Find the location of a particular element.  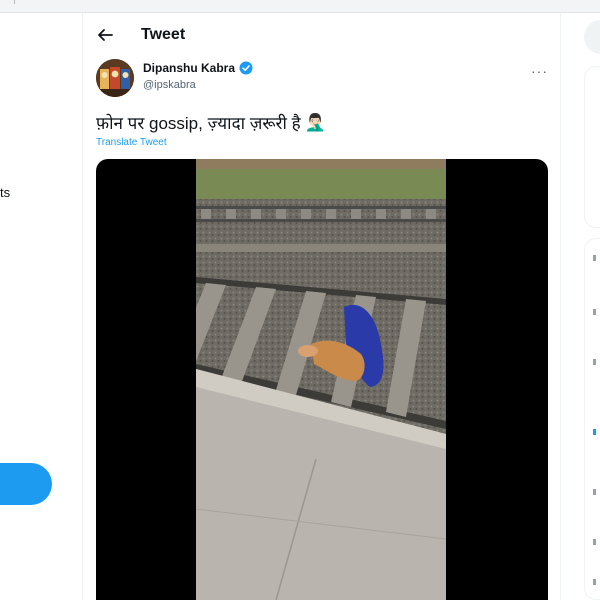

browser-tabs-text: ··· | ··· · · ··· is located at coordinates (26, 2).